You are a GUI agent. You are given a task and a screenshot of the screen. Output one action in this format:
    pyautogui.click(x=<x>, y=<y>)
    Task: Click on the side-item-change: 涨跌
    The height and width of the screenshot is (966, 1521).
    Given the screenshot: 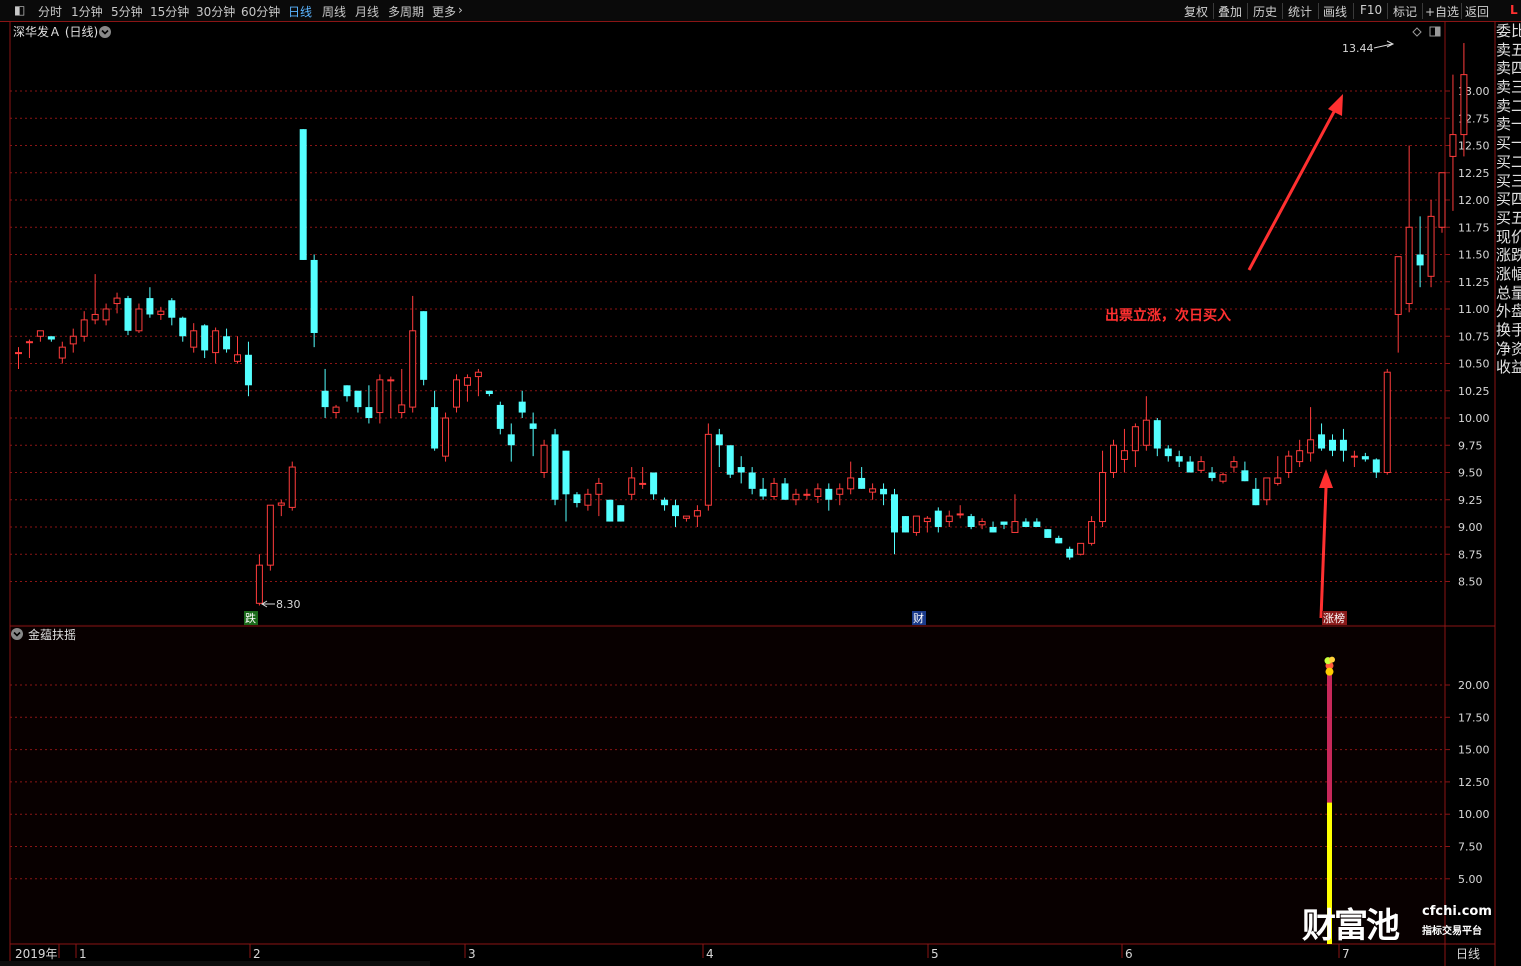 What is the action you would take?
    pyautogui.click(x=1508, y=255)
    